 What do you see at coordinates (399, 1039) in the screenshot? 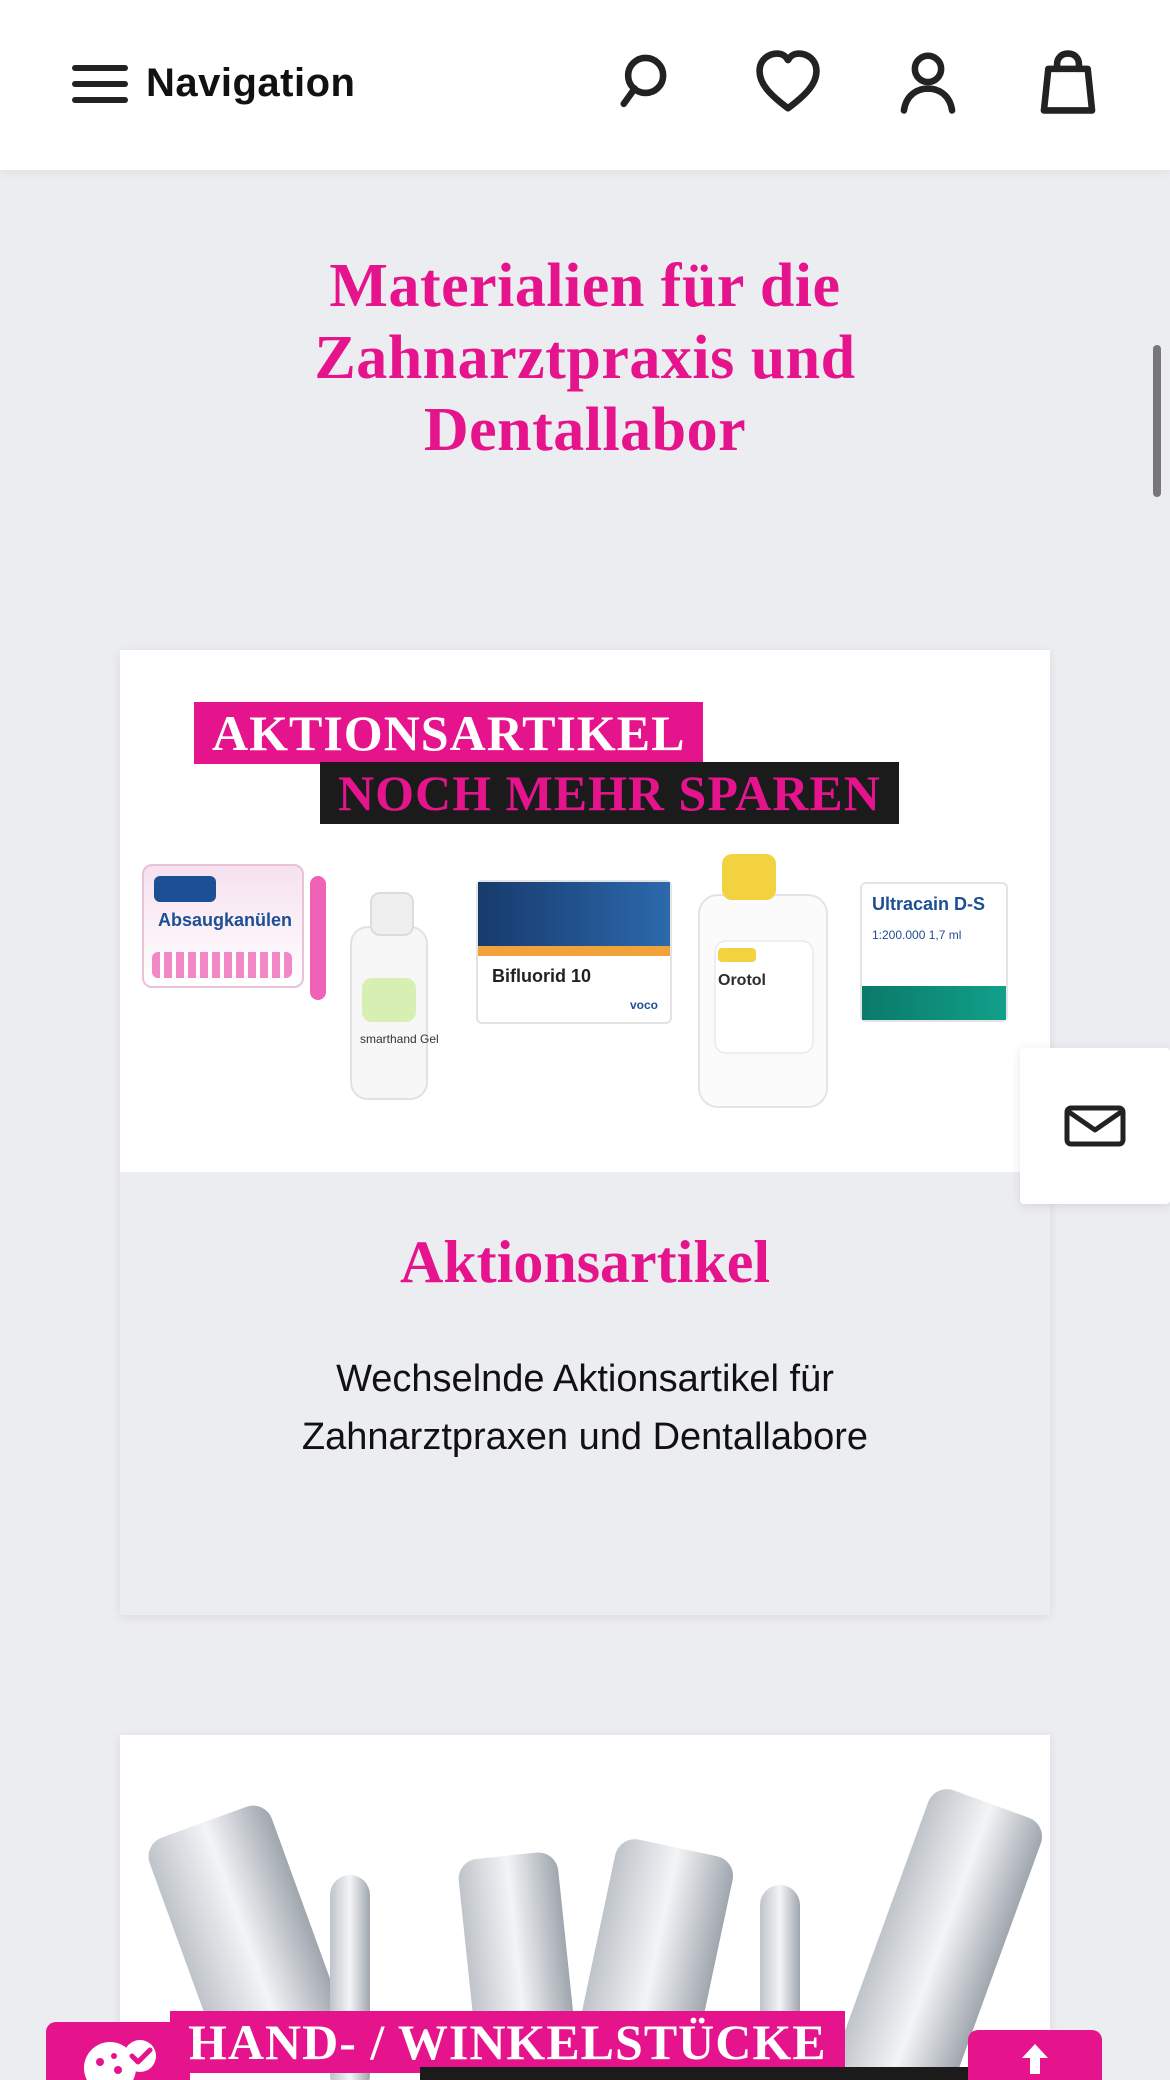
I see `product-label: smarthand Gel` at bounding box center [399, 1039].